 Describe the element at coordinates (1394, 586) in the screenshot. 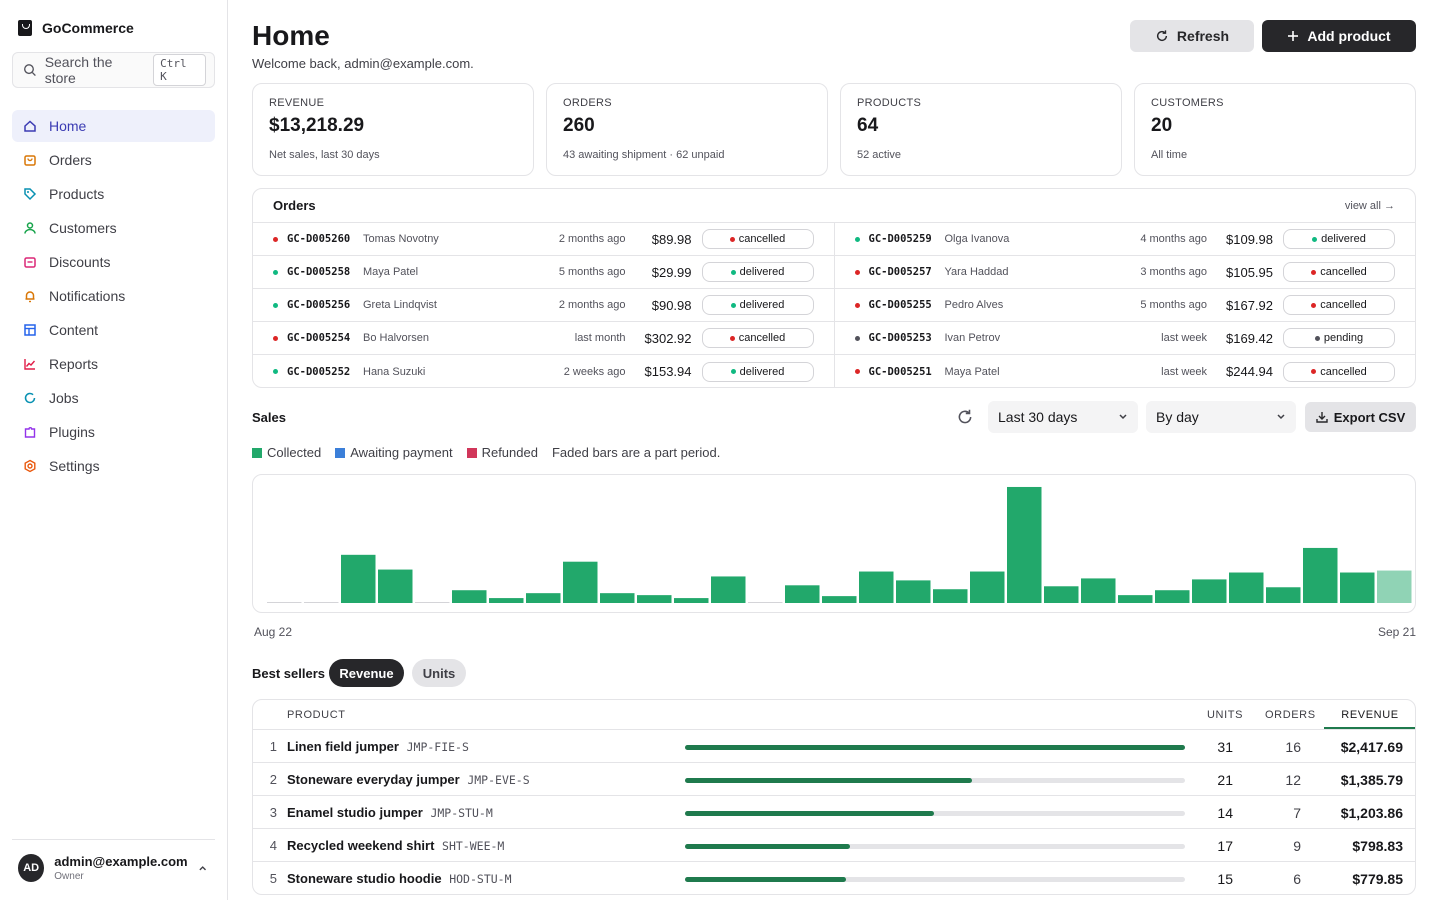

I see `chart-bar-partial` at that location.